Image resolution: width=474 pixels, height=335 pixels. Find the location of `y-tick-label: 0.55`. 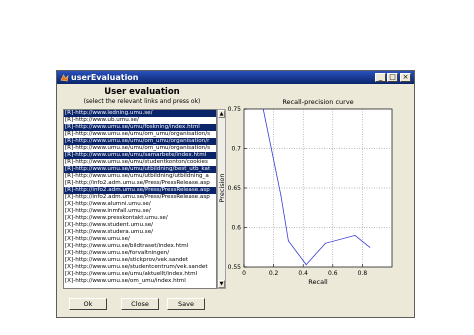

y-tick-label: 0.55 is located at coordinates (235, 267).